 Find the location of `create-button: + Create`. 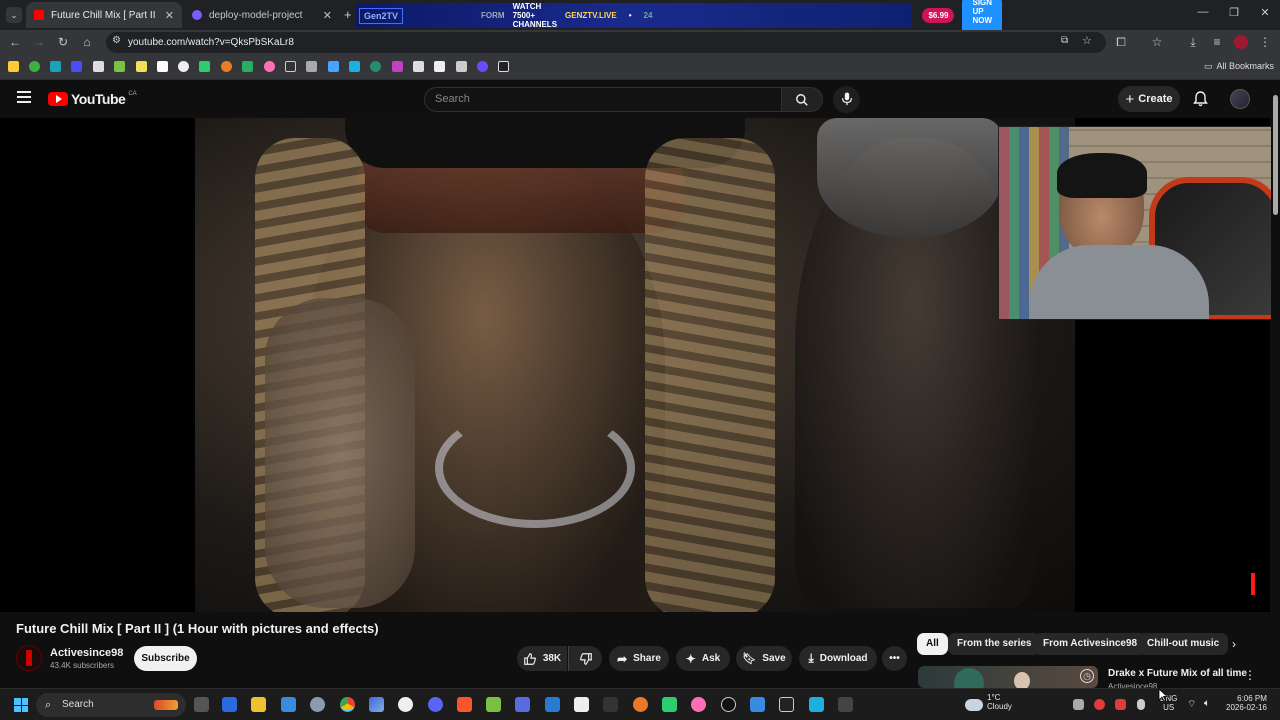

create-button: + Create is located at coordinates (1149, 99).